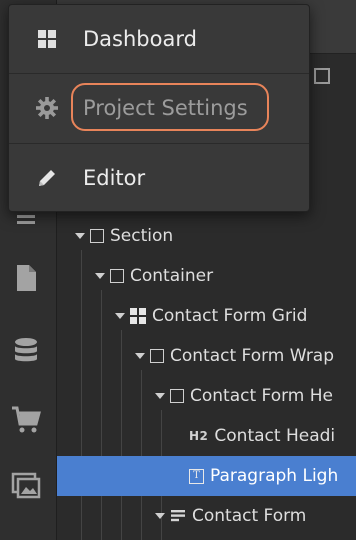  I want to click on tree-item-contact-form: Contact Form, so click(206, 516).